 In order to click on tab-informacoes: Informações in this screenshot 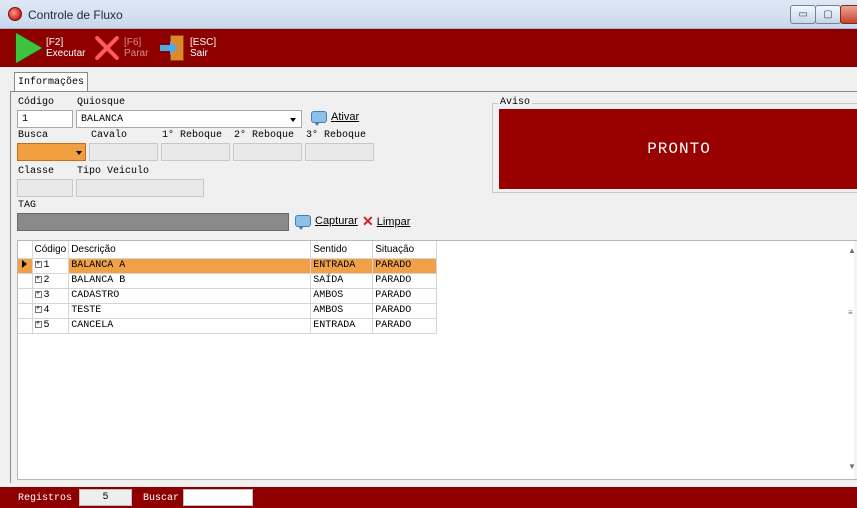, I will do `click(51, 82)`.